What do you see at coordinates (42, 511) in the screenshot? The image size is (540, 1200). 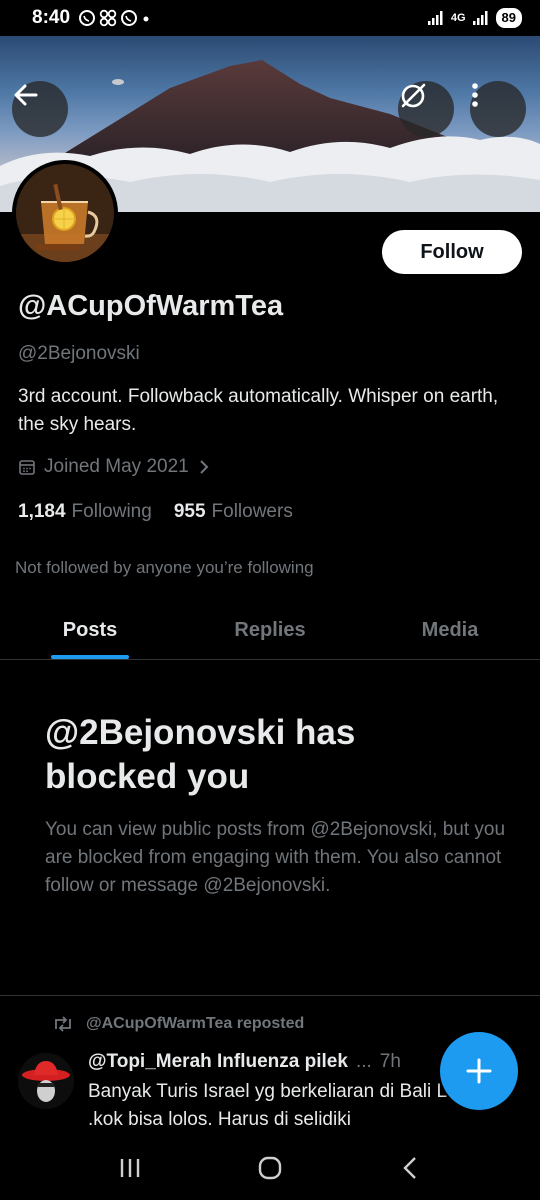 I see `following-count: 1,184` at bounding box center [42, 511].